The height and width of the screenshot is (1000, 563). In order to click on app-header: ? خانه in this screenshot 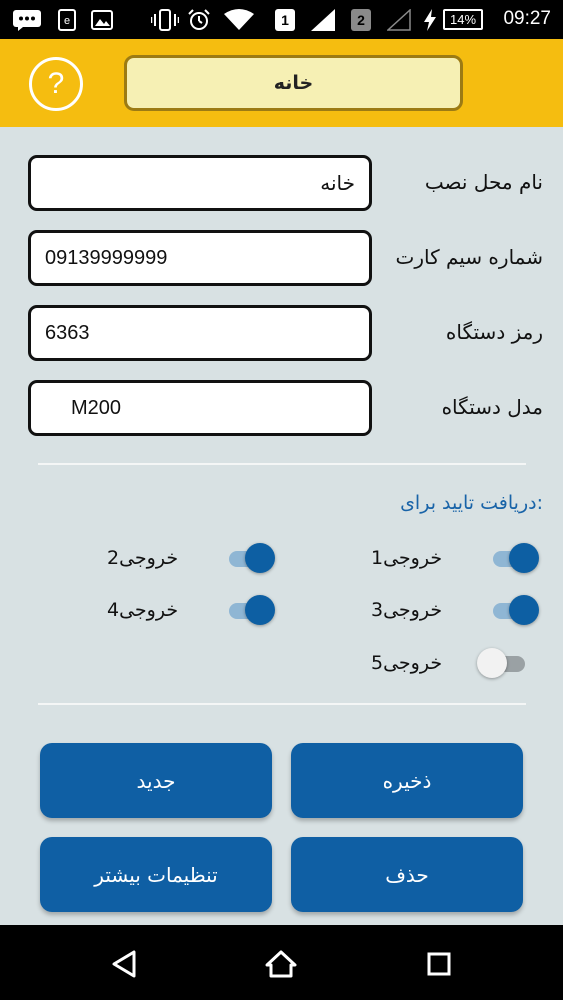, I will do `click(281, 83)`.